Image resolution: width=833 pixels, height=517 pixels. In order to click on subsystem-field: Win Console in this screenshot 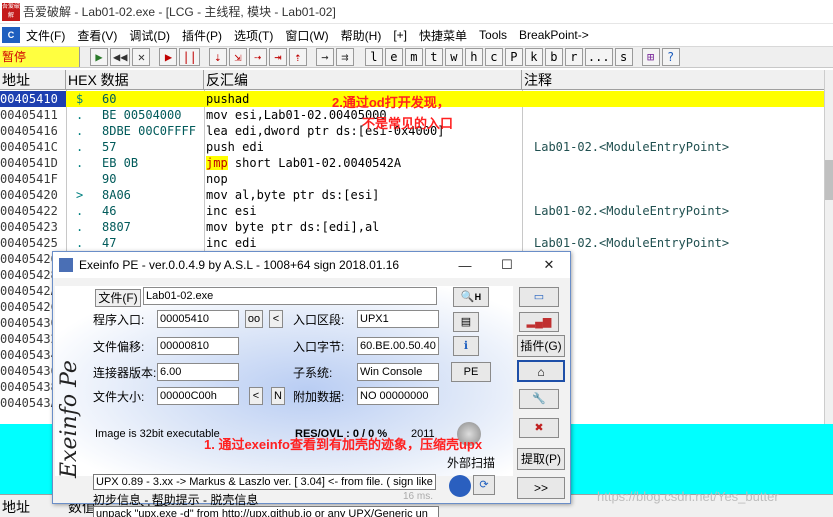, I will do `click(398, 372)`.